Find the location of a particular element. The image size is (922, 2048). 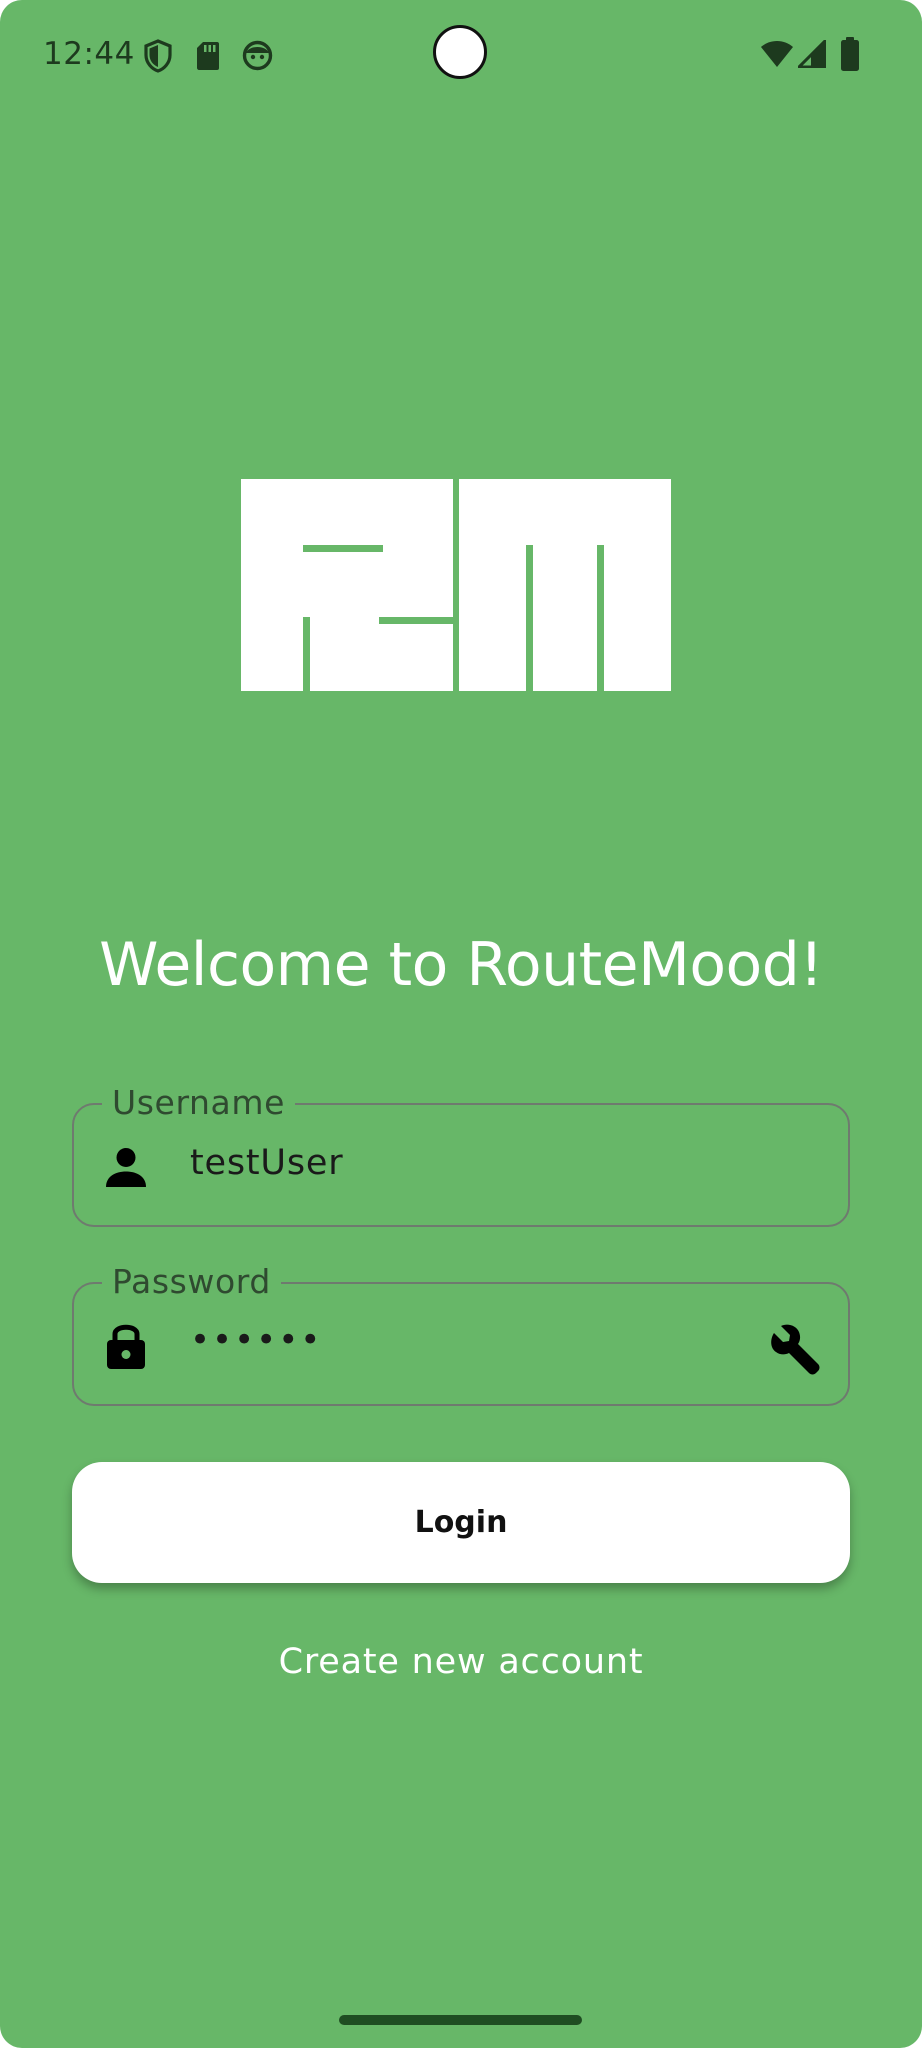

username-label: Username is located at coordinates (199, 1103).